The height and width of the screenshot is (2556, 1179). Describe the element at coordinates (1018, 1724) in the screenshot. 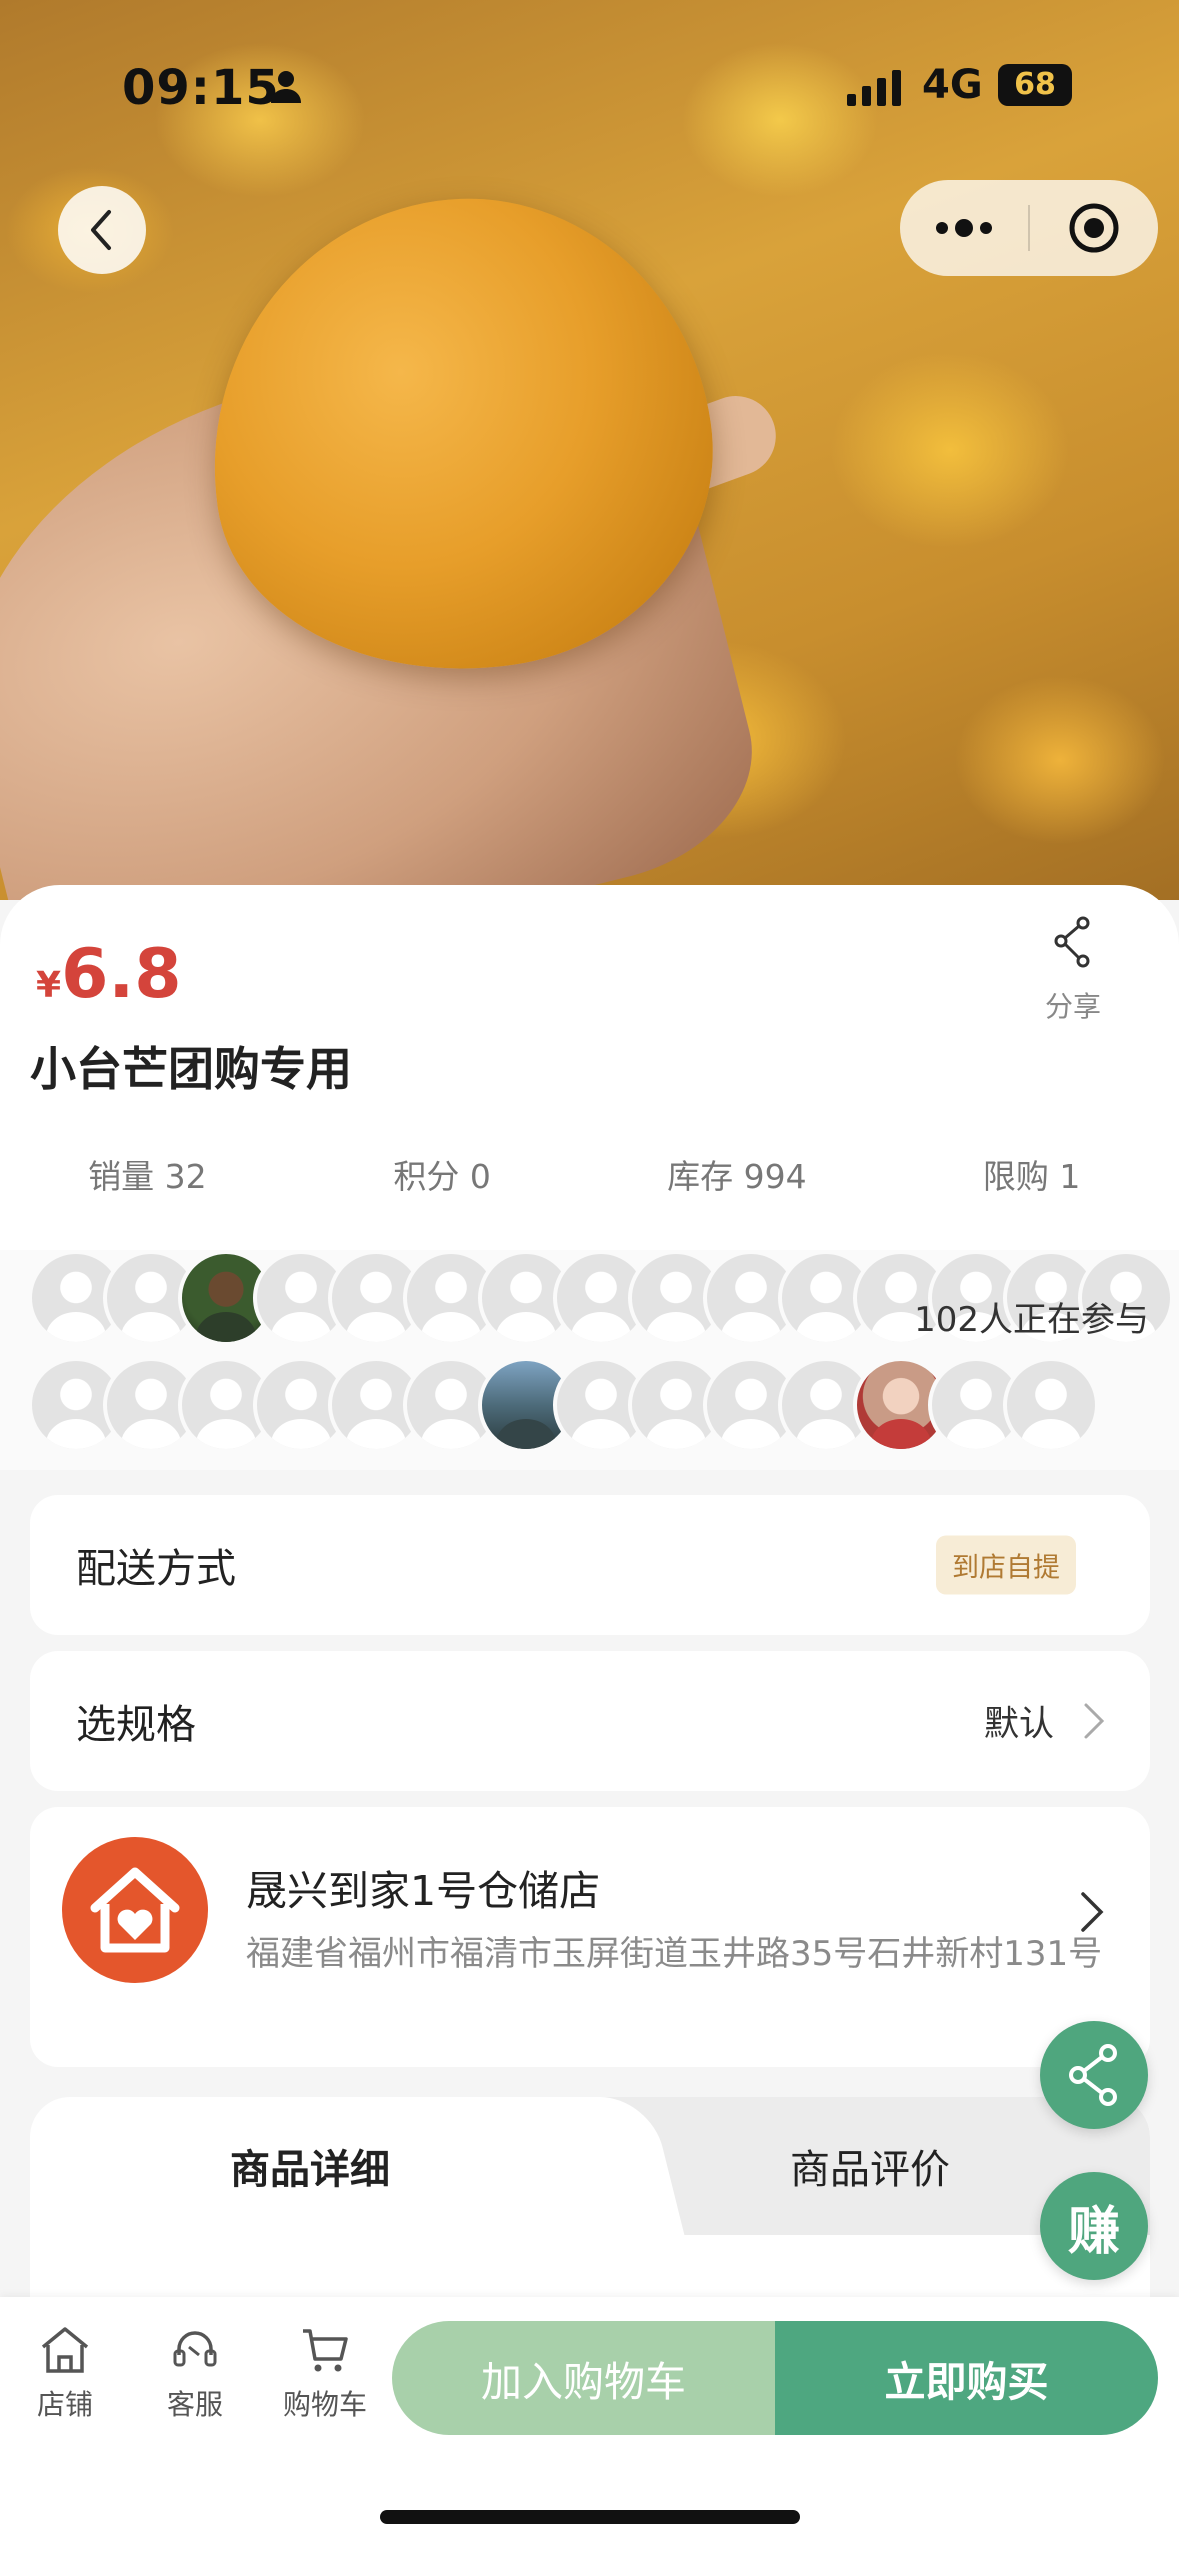

I see `spec-value: 默认` at that location.